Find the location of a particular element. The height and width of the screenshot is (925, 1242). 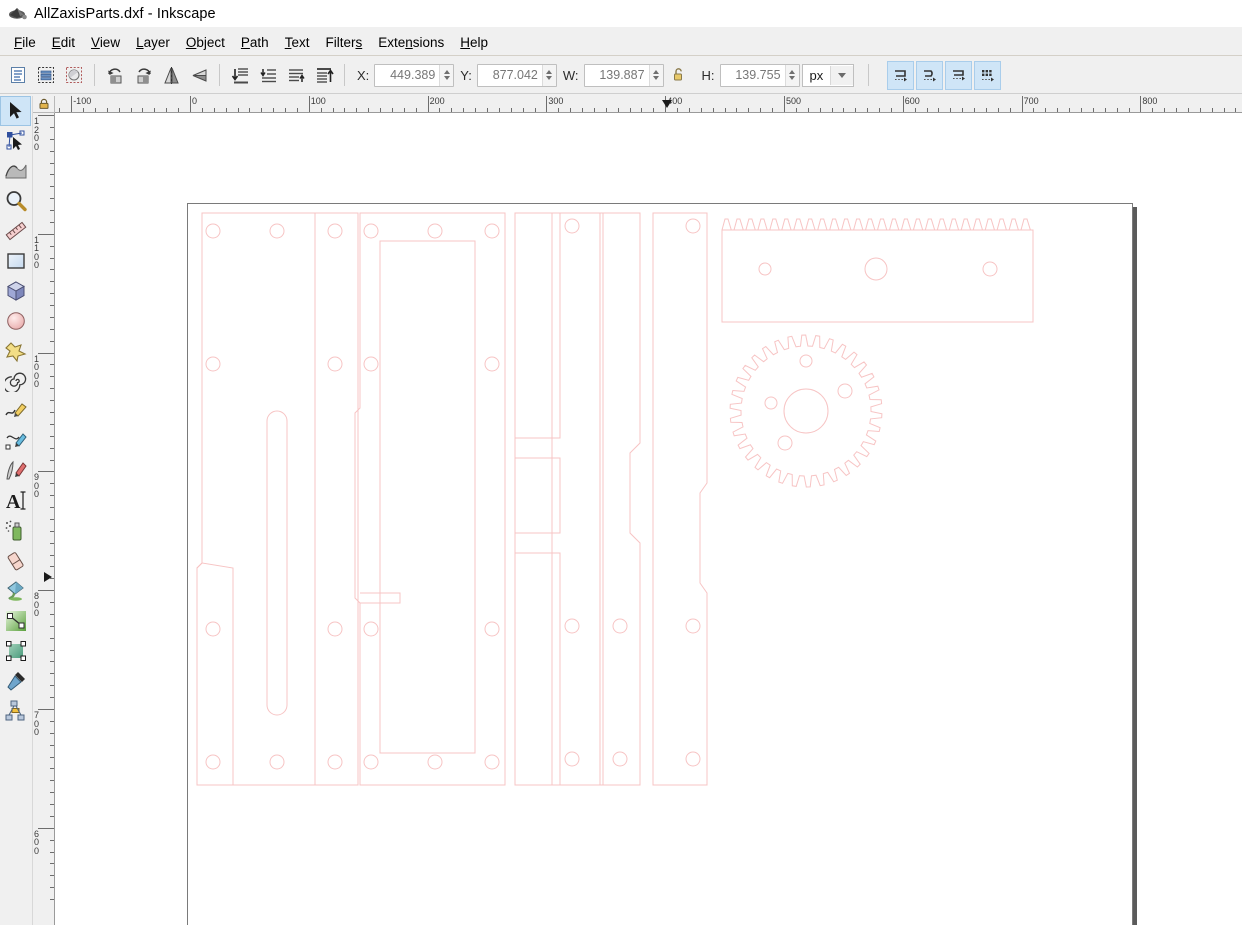

menu-text: Text is located at coordinates (297, 42).